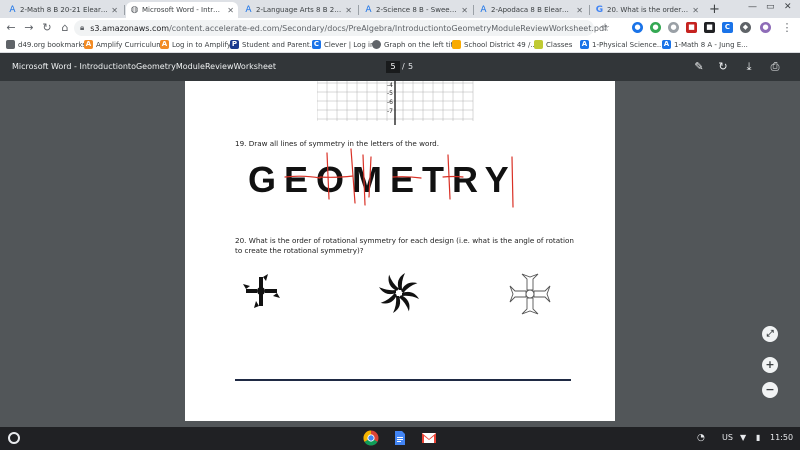  Describe the element at coordinates (393, 67) in the screenshot. I see `page-number-input: 5` at that location.